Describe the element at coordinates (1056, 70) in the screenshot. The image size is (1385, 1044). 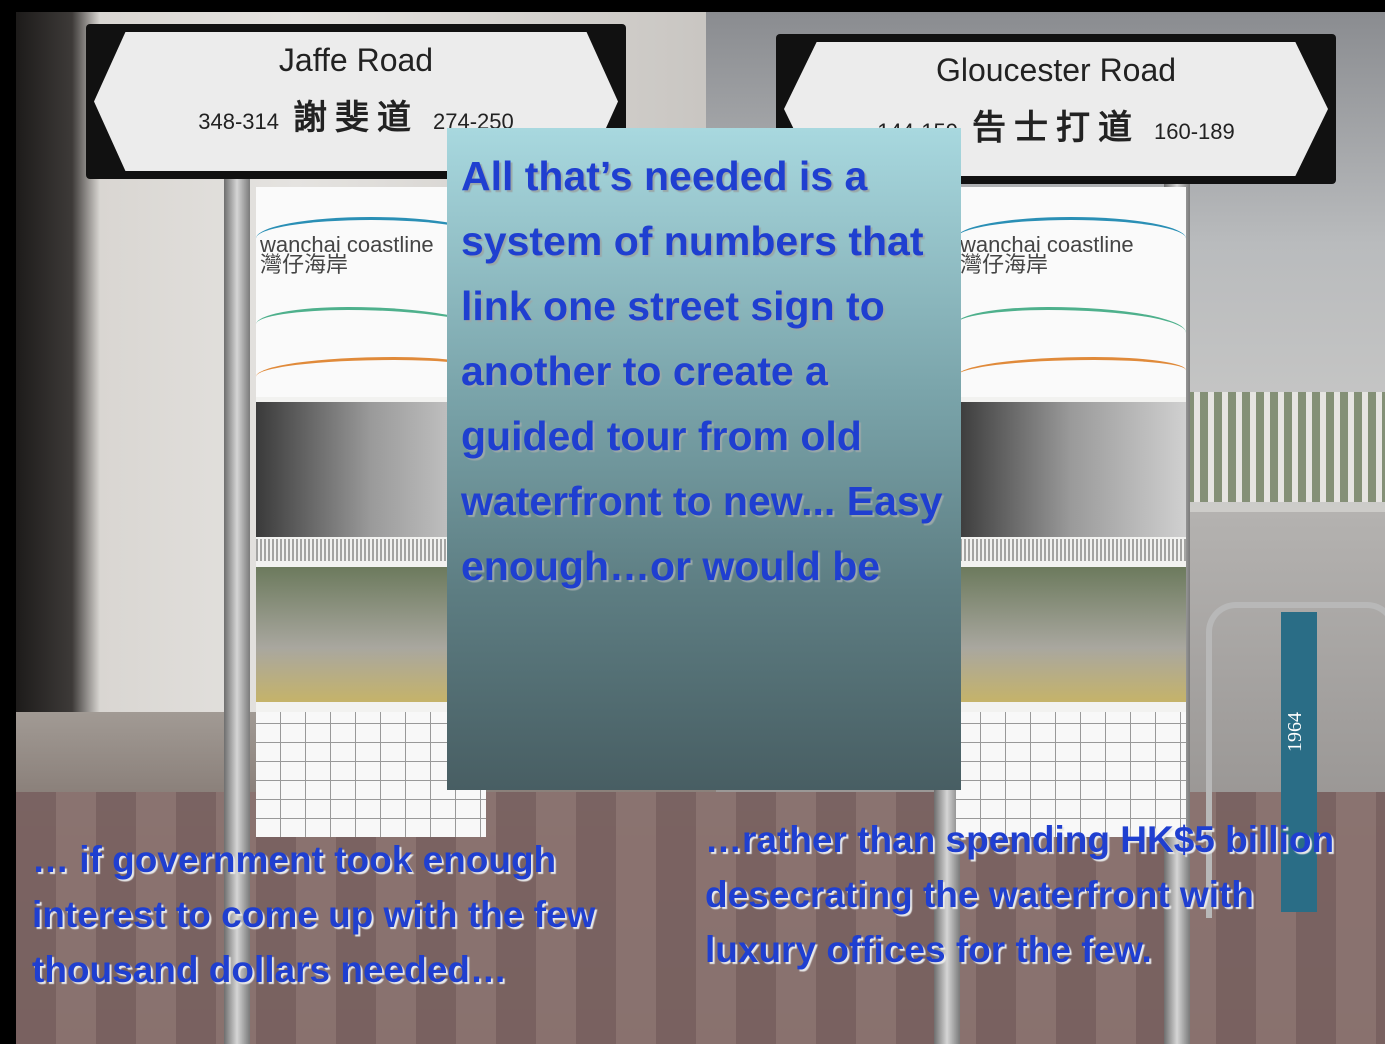
I see `sign-title: Gloucester Road` at that location.